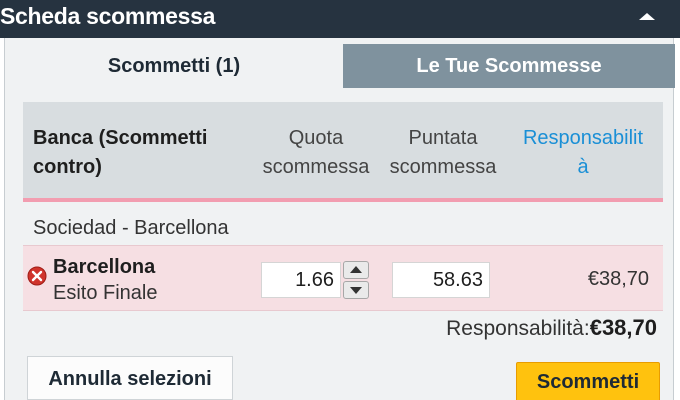 The width and height of the screenshot is (680, 400). Describe the element at coordinates (647, 16) in the screenshot. I see `chevron-up-icon` at that location.